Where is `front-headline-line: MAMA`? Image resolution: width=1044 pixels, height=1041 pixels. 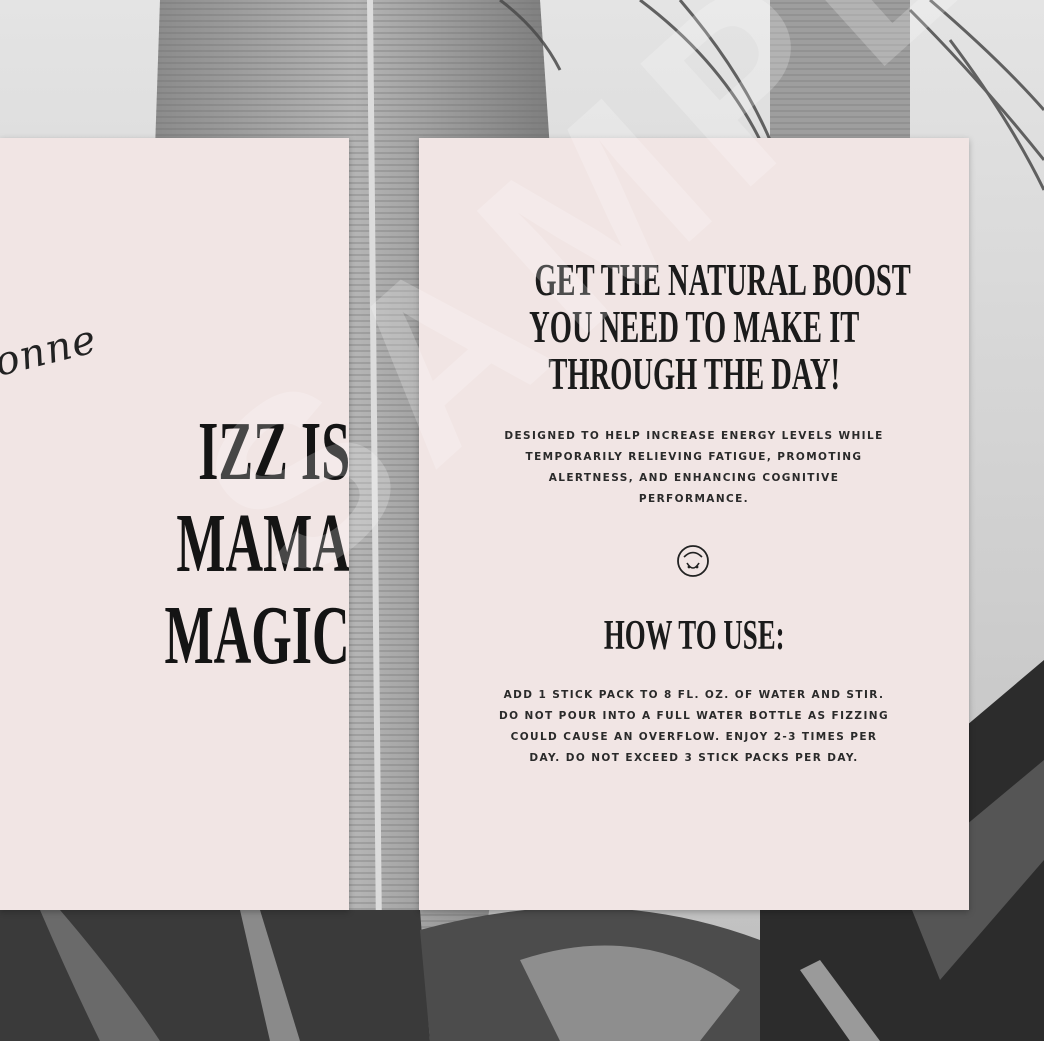 front-headline-line: MAMA is located at coordinates (262, 543).